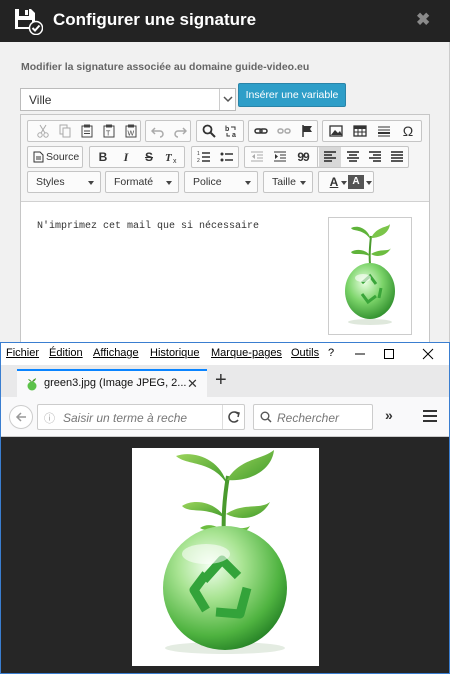 This screenshot has height=674, width=450. What do you see at coordinates (221, 380) in the screenshot?
I see `new-tab-button: +` at bounding box center [221, 380].